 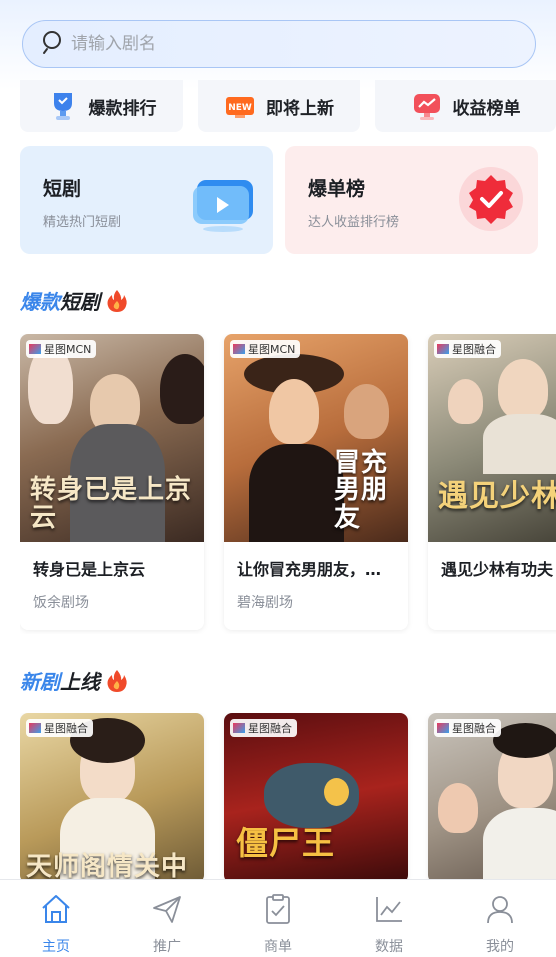 I want to click on tab-orders: 商单, so click(x=278, y=924).